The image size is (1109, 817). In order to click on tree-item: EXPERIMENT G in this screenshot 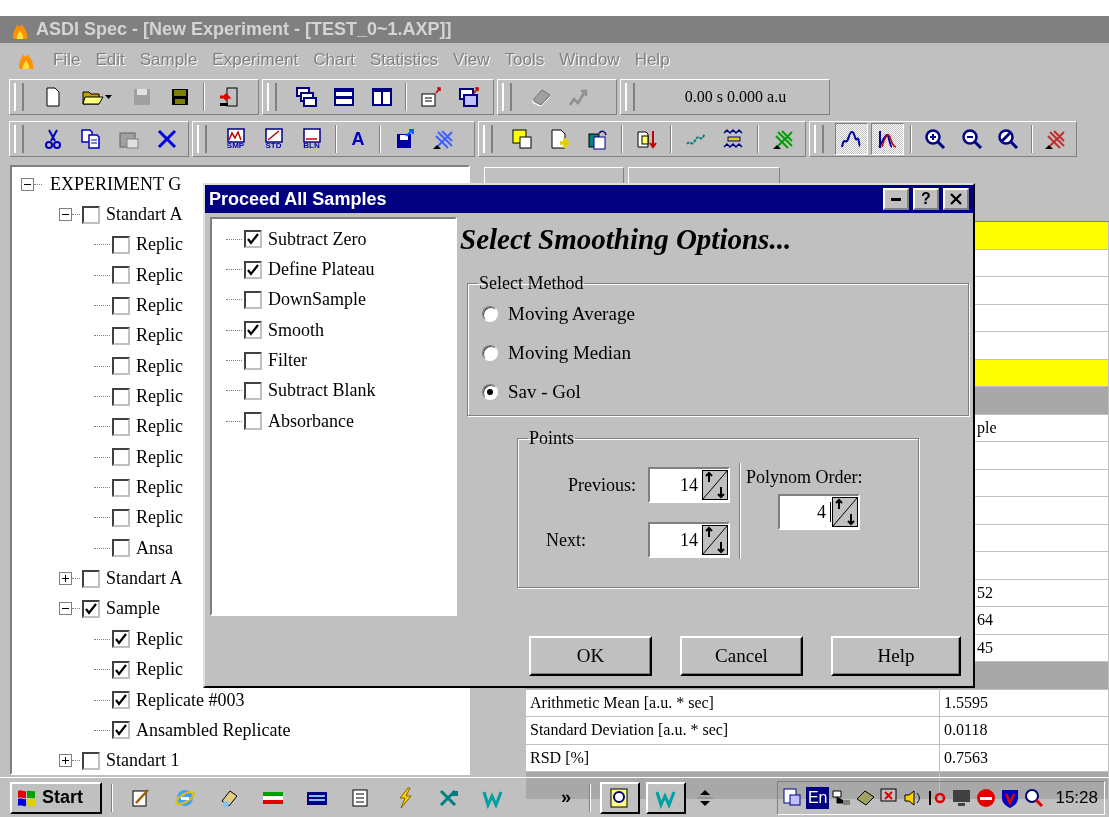, I will do `click(116, 184)`.